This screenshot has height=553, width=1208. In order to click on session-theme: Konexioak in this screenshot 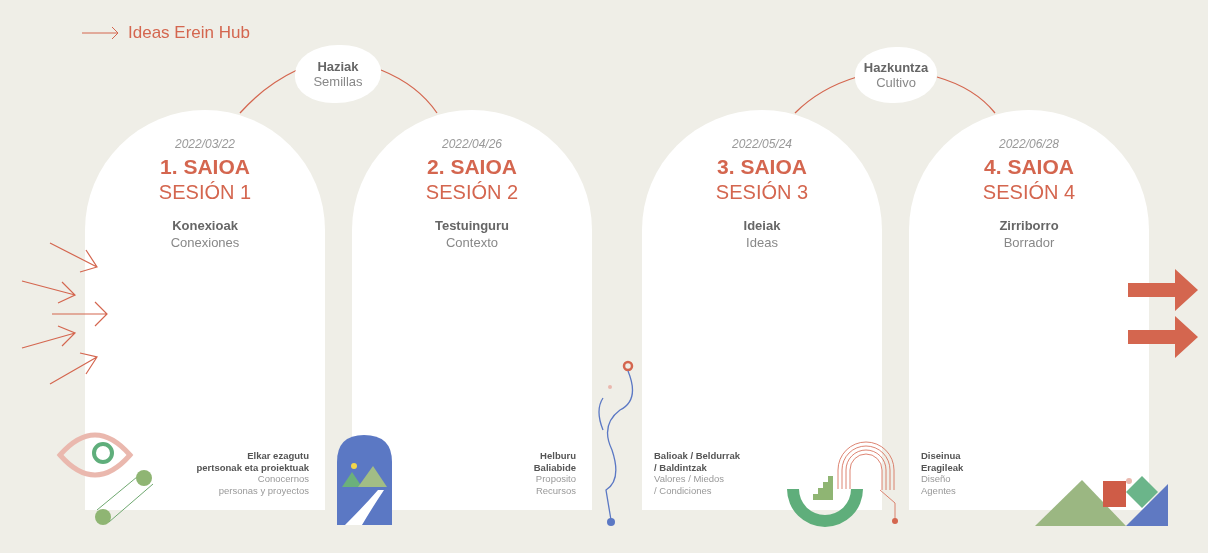, I will do `click(205, 225)`.